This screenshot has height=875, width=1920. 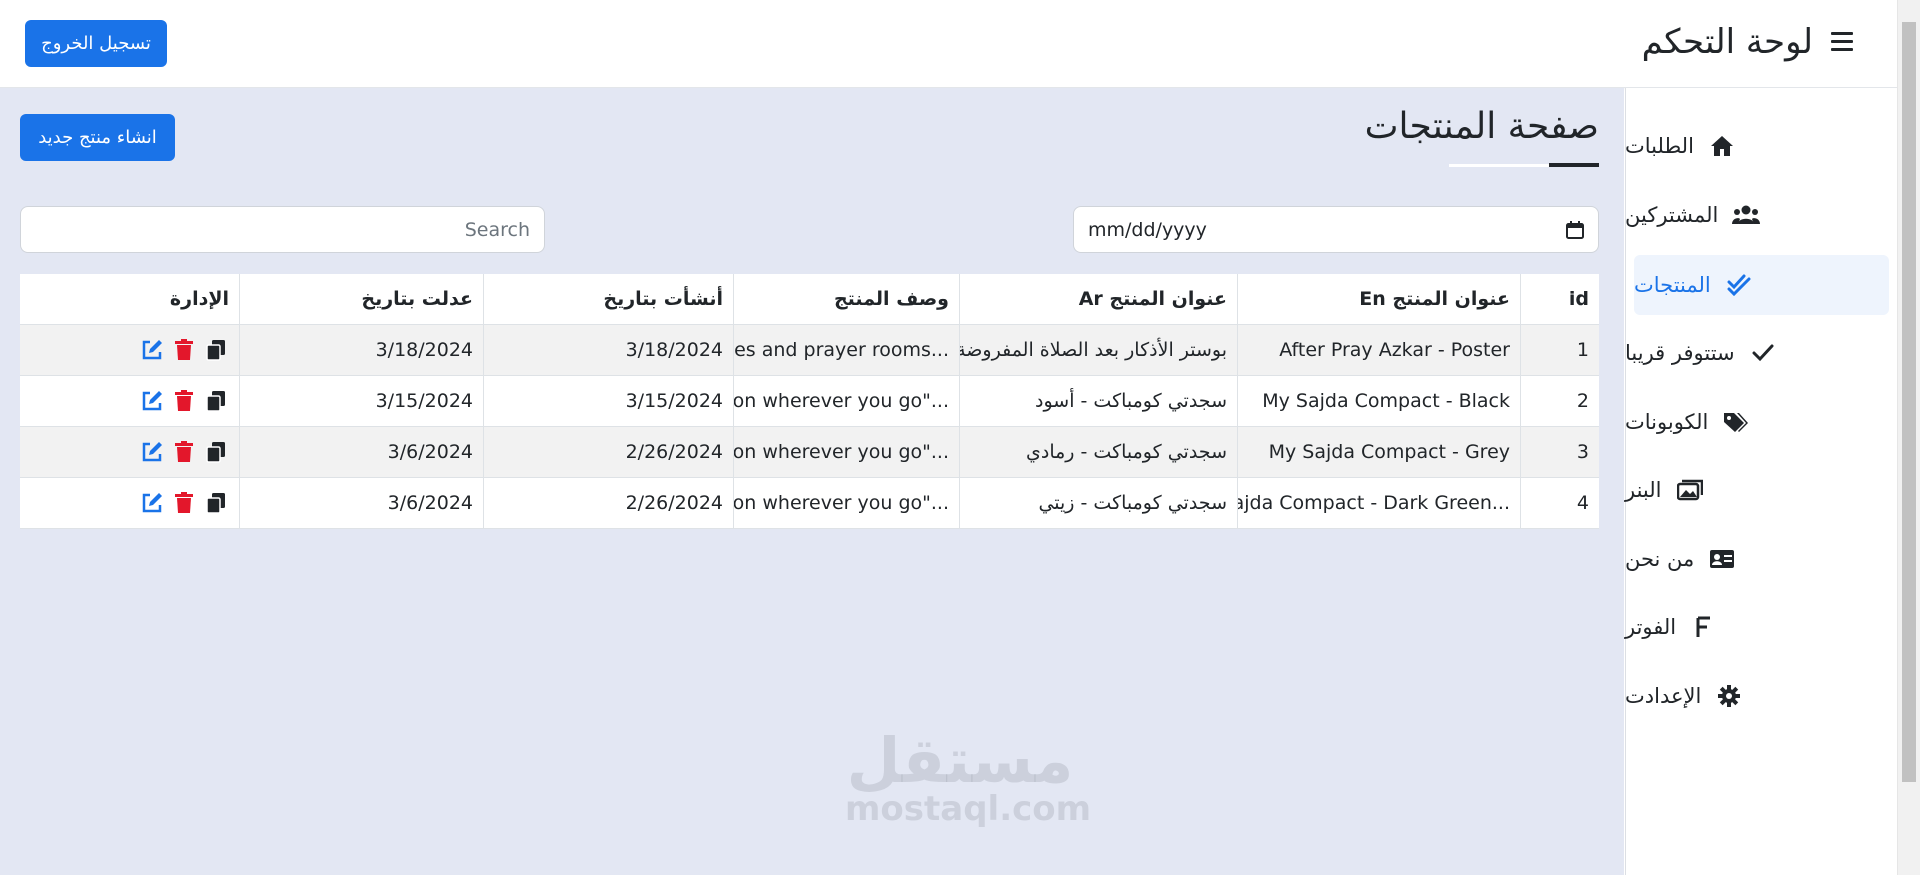 I want to click on cell-created: 3/18/2024, so click(x=608, y=350).